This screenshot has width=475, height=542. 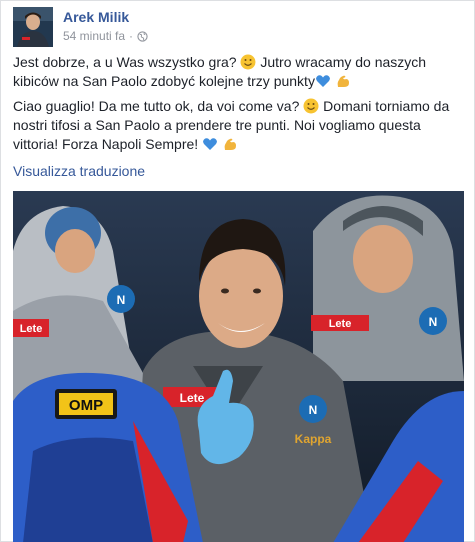 I want to click on author-name: Arek Milik, so click(x=96, y=17).